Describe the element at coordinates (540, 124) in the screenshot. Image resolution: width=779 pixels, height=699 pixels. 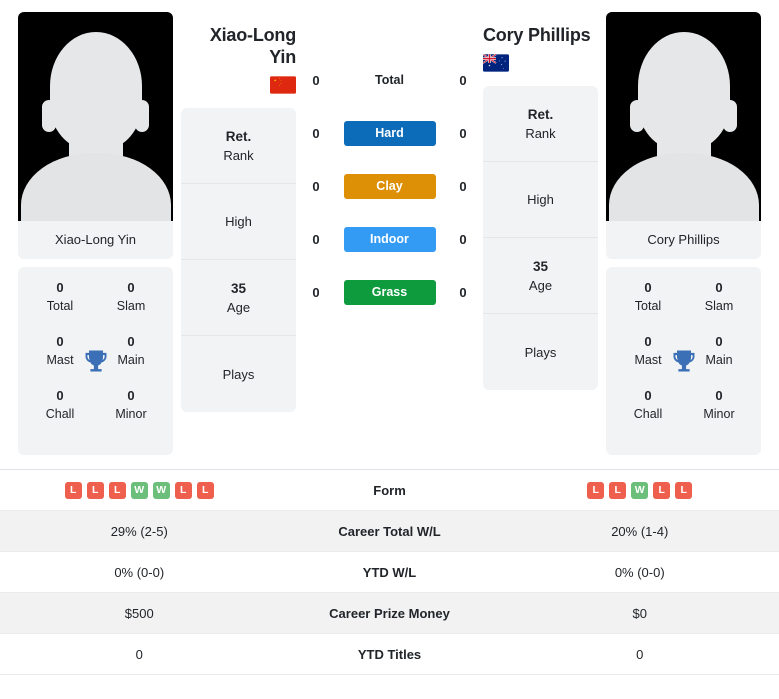
I see `right-stat-rank: Ret. Rank` at that location.